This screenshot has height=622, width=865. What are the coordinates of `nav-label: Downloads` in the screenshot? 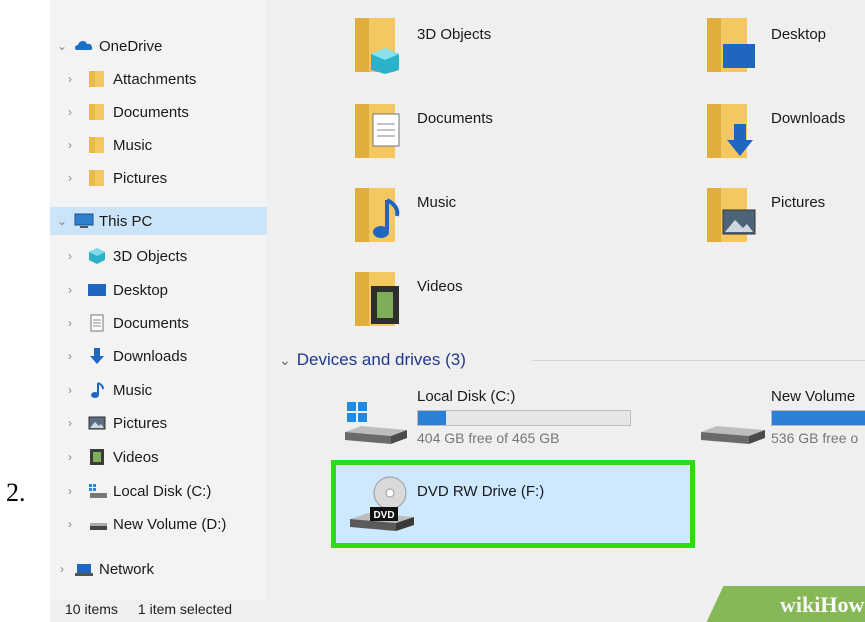 It's located at (150, 356).